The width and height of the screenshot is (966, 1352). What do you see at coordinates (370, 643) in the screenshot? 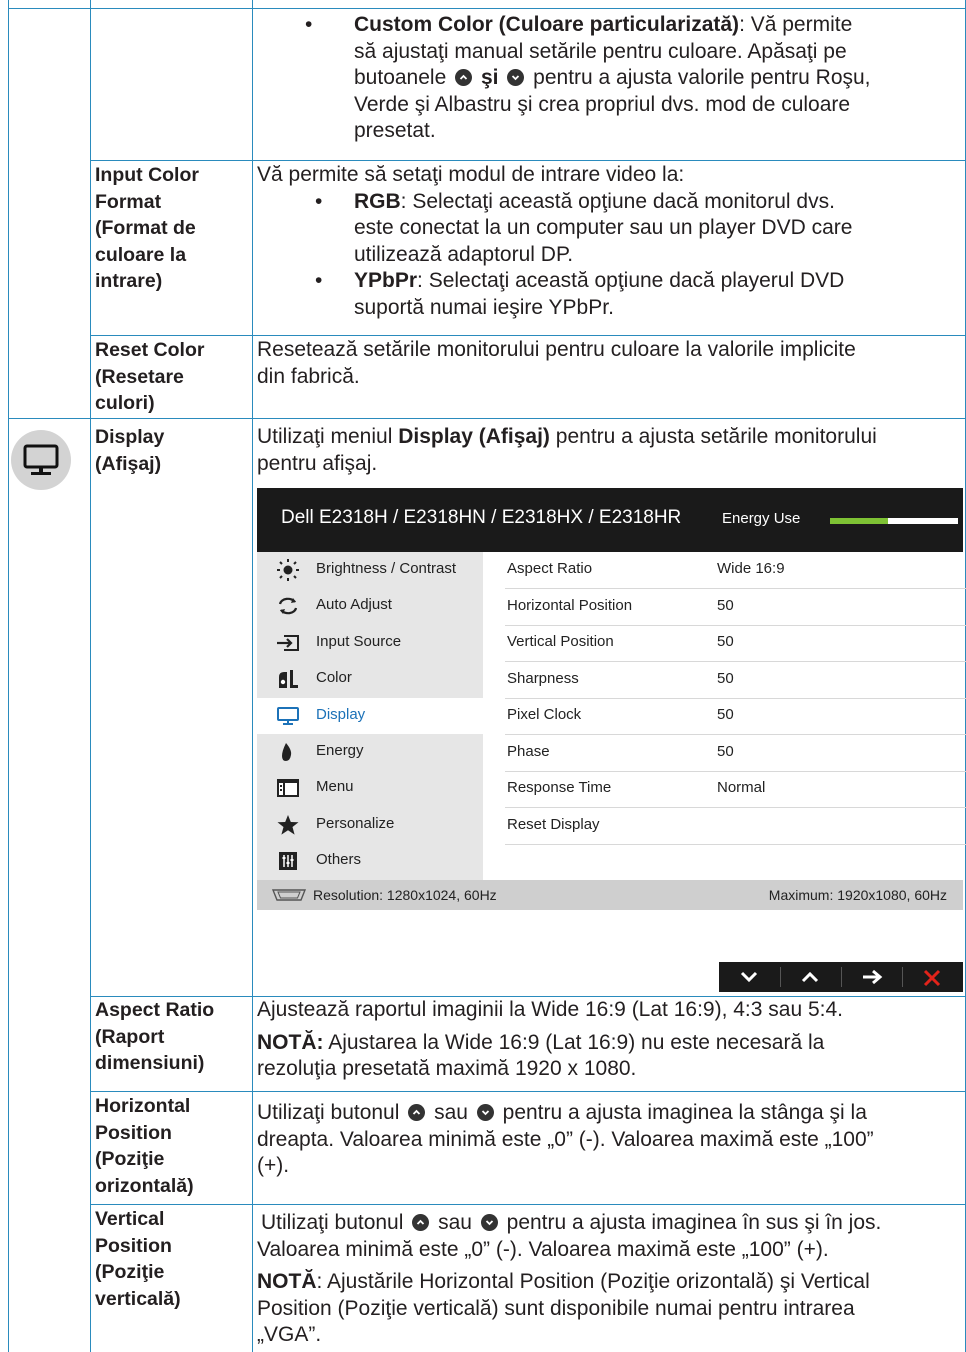
I see `menu-item-input-source: Input Source` at bounding box center [370, 643].